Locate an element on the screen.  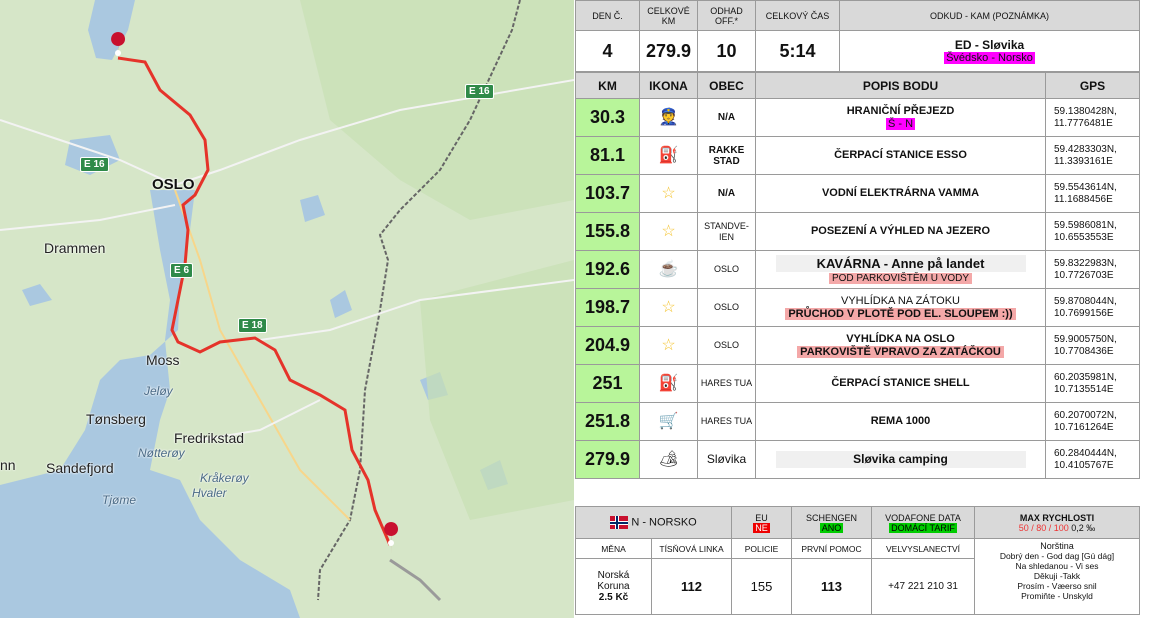
row-gps-lat: 59.1380428N, is located at coordinates (1085, 111).